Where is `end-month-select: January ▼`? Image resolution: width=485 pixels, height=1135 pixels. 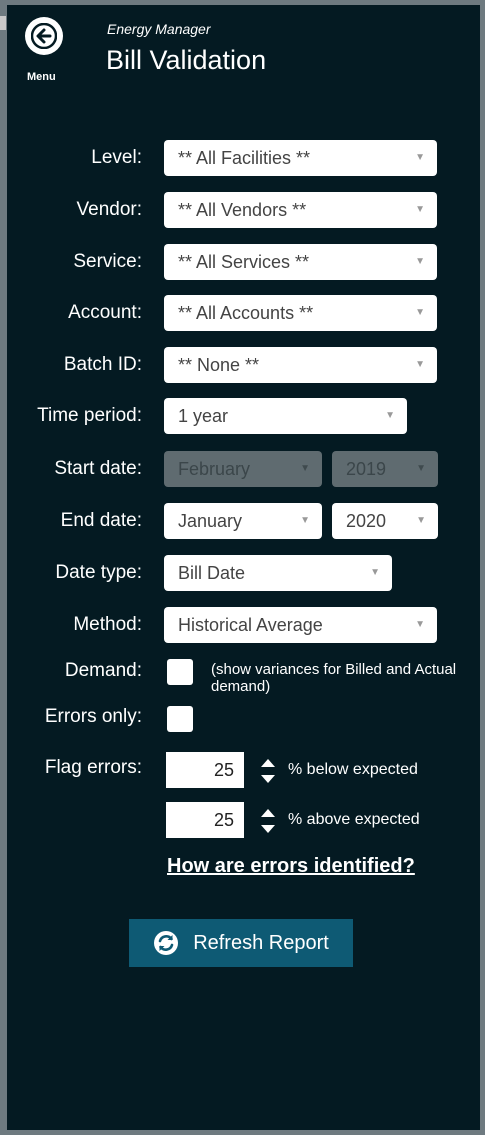 end-month-select: January ▼ is located at coordinates (243, 521).